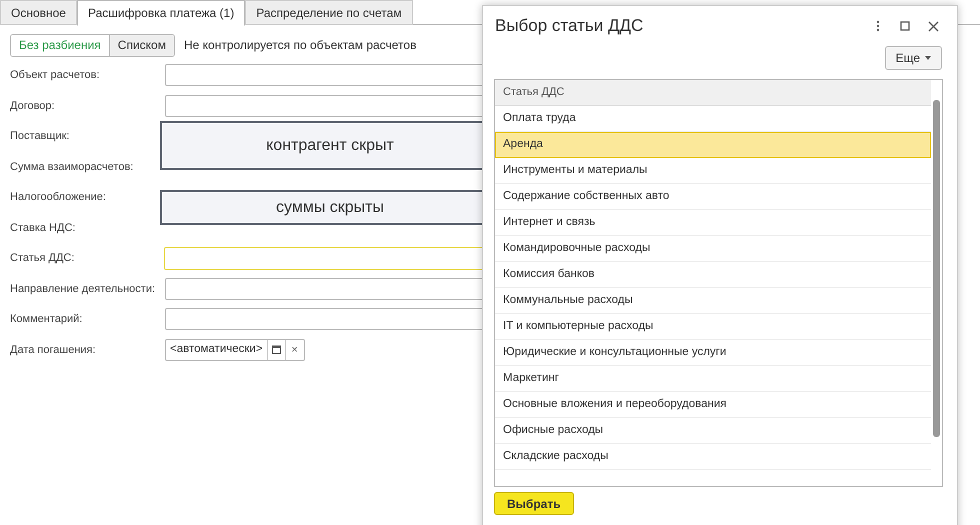  I want to click on date-field: <автоматически>, so click(217, 350).